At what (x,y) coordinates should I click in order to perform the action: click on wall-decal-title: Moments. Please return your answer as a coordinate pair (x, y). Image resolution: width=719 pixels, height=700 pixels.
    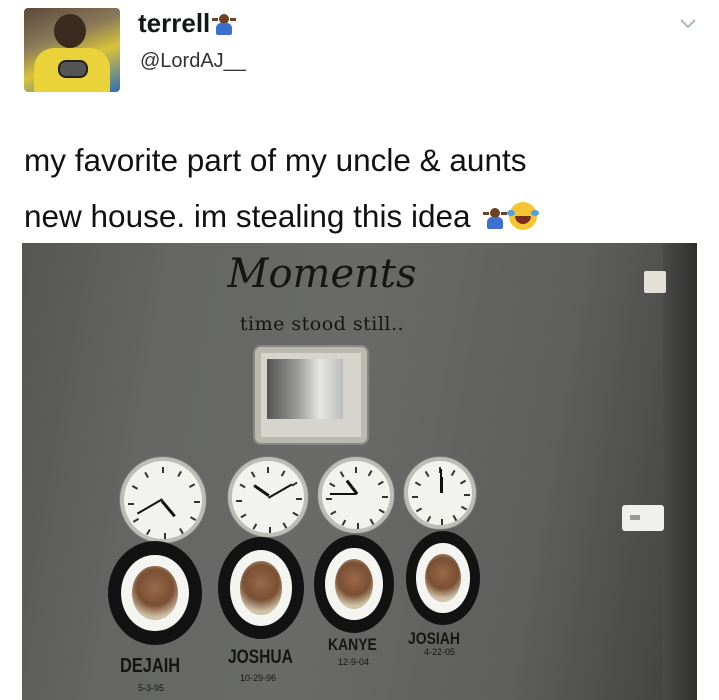
    Looking at the image, I should click on (322, 274).